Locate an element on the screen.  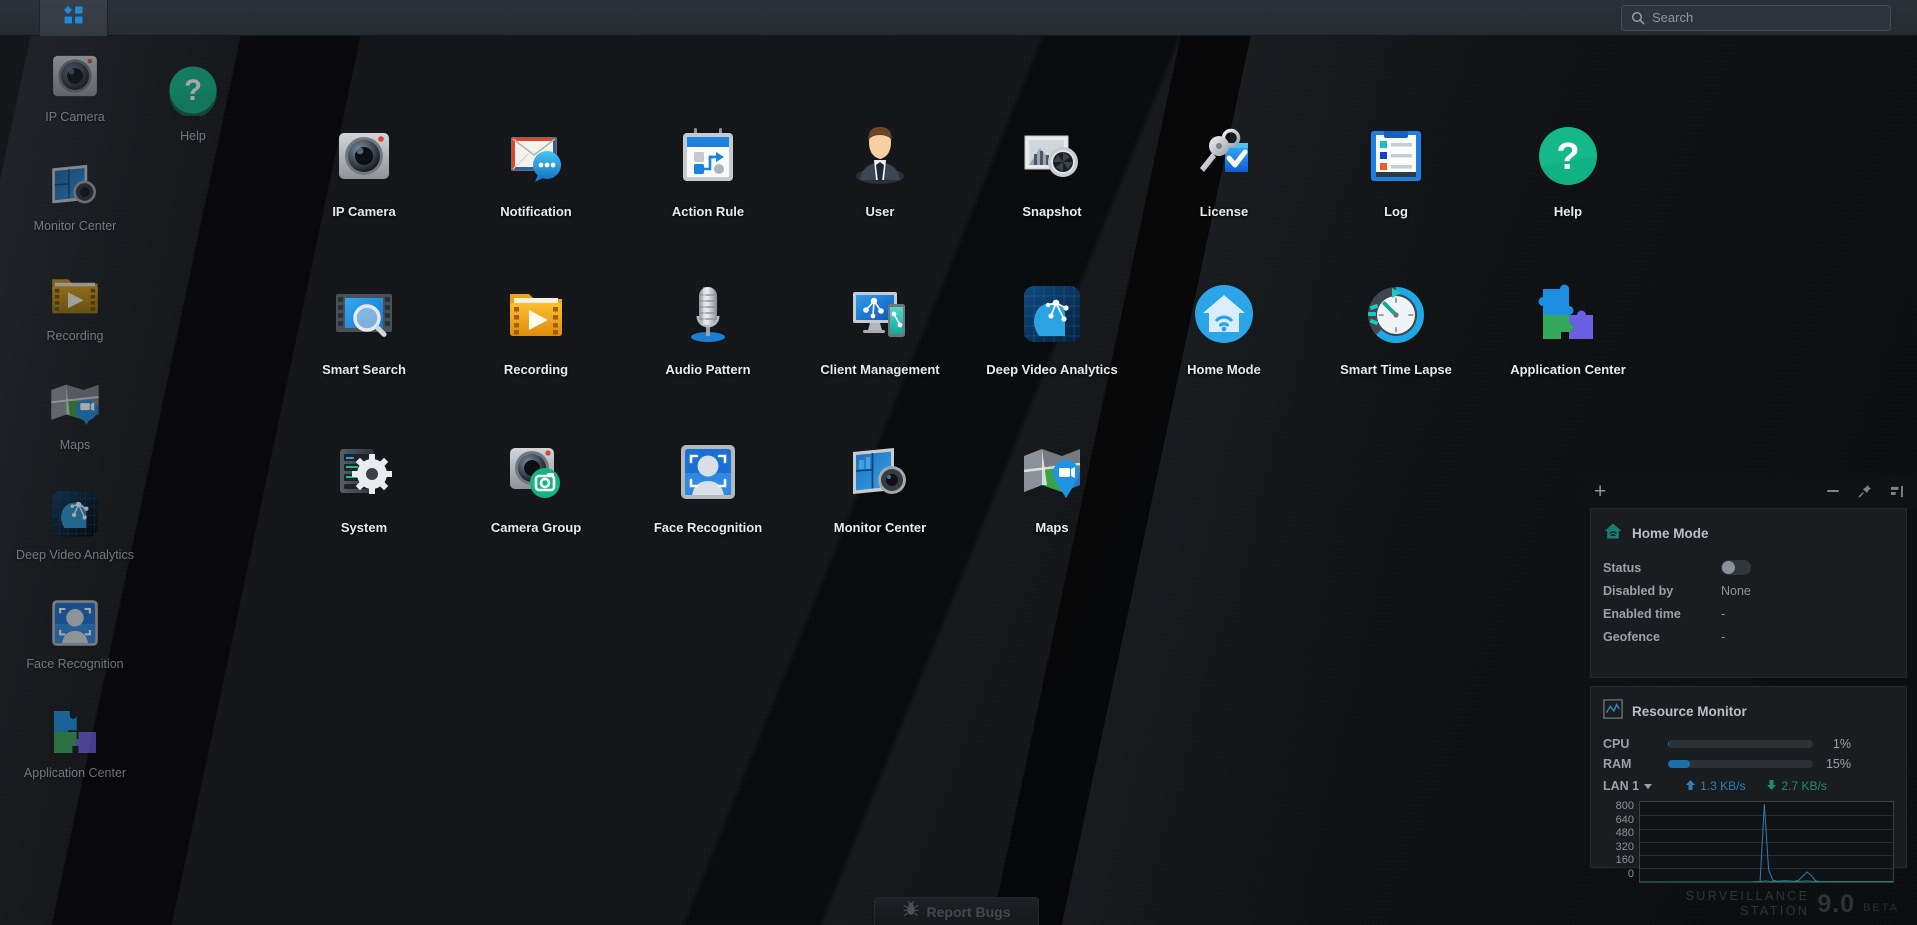
app-audio-pattern: Audio Pattern is located at coordinates (708, 340).